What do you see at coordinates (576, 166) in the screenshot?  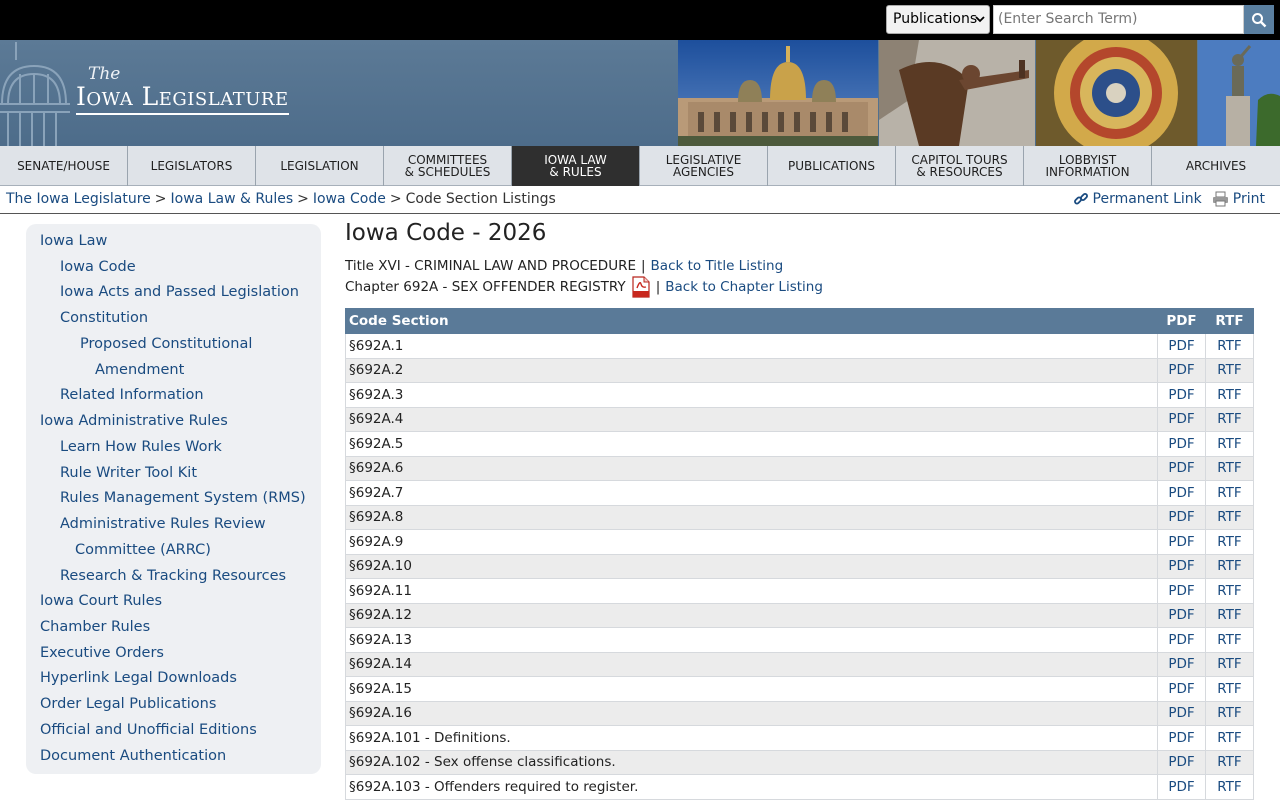 I see `nav-iowa-law-rules: IOWA LAW & RULES` at bounding box center [576, 166].